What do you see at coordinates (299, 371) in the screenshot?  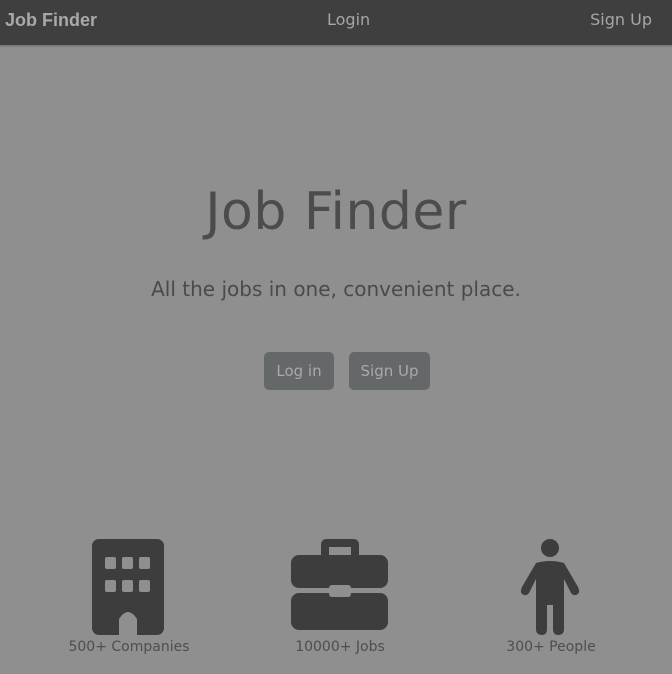 I see `login-button: Log in` at bounding box center [299, 371].